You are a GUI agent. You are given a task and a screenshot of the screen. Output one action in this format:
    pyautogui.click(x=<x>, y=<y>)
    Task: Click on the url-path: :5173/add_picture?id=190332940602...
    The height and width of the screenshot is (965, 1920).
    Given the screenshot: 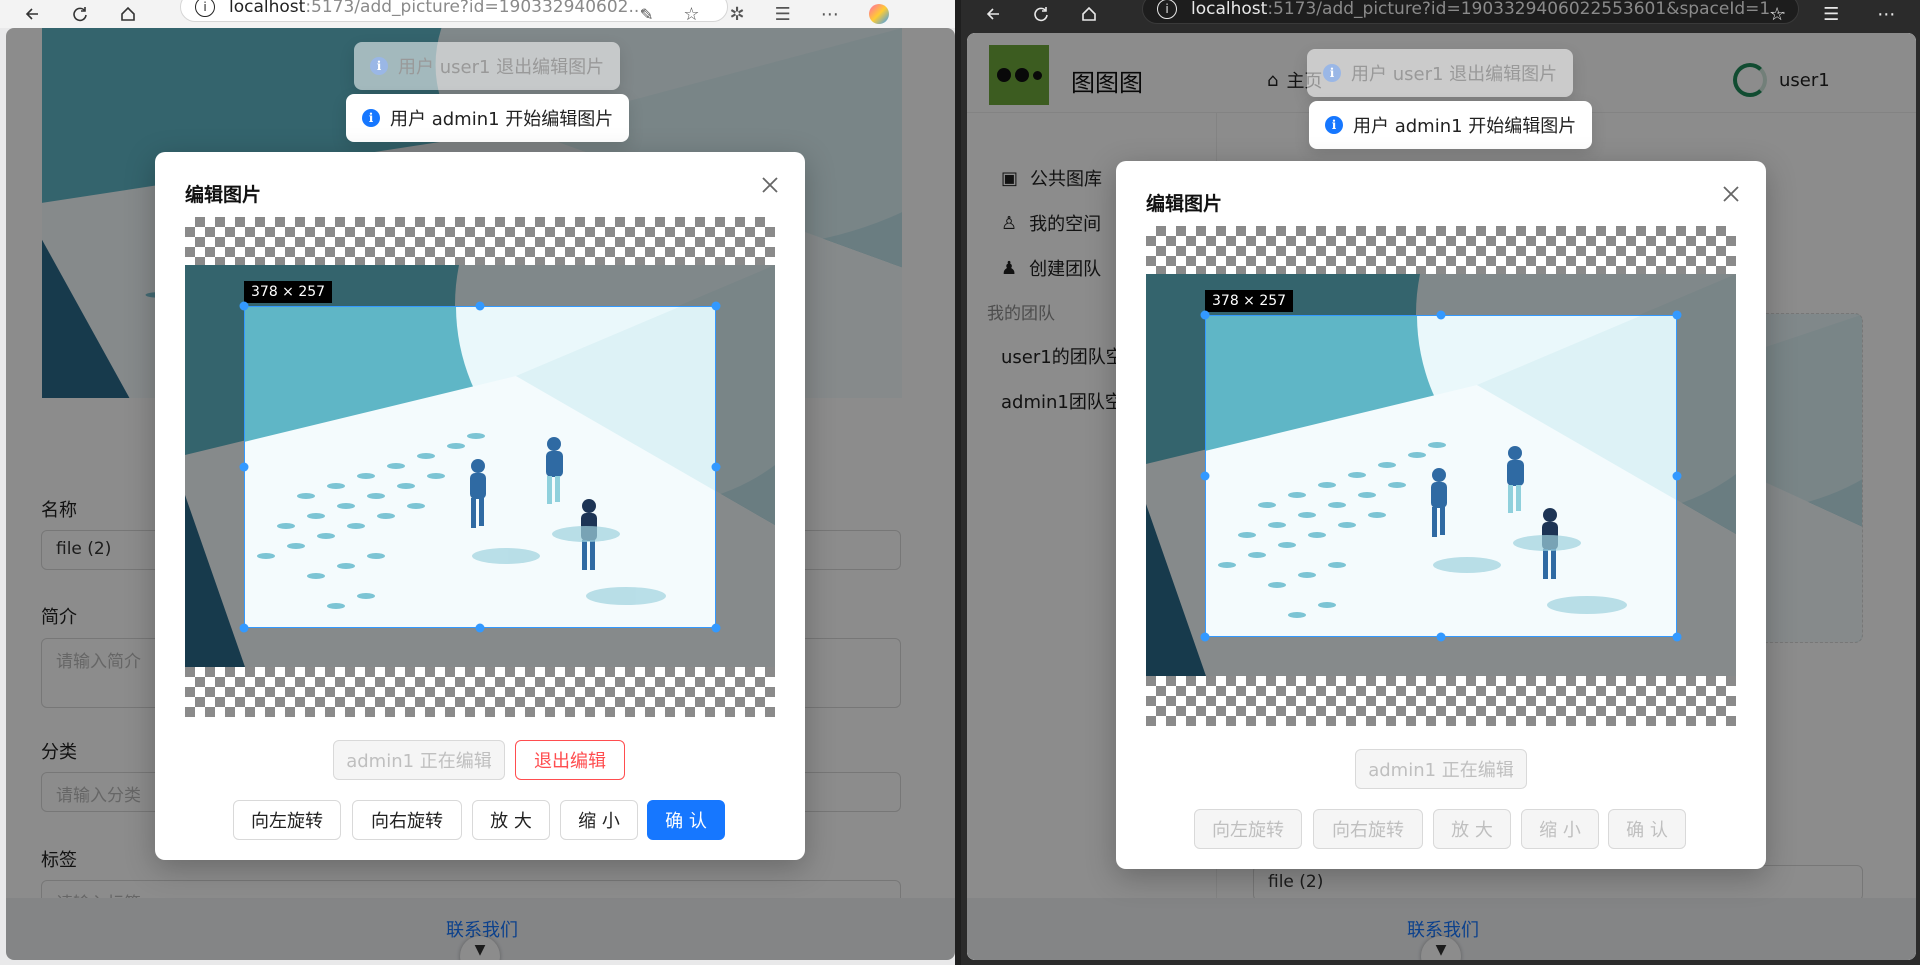 What is the action you would take?
    pyautogui.click(x=475, y=8)
    